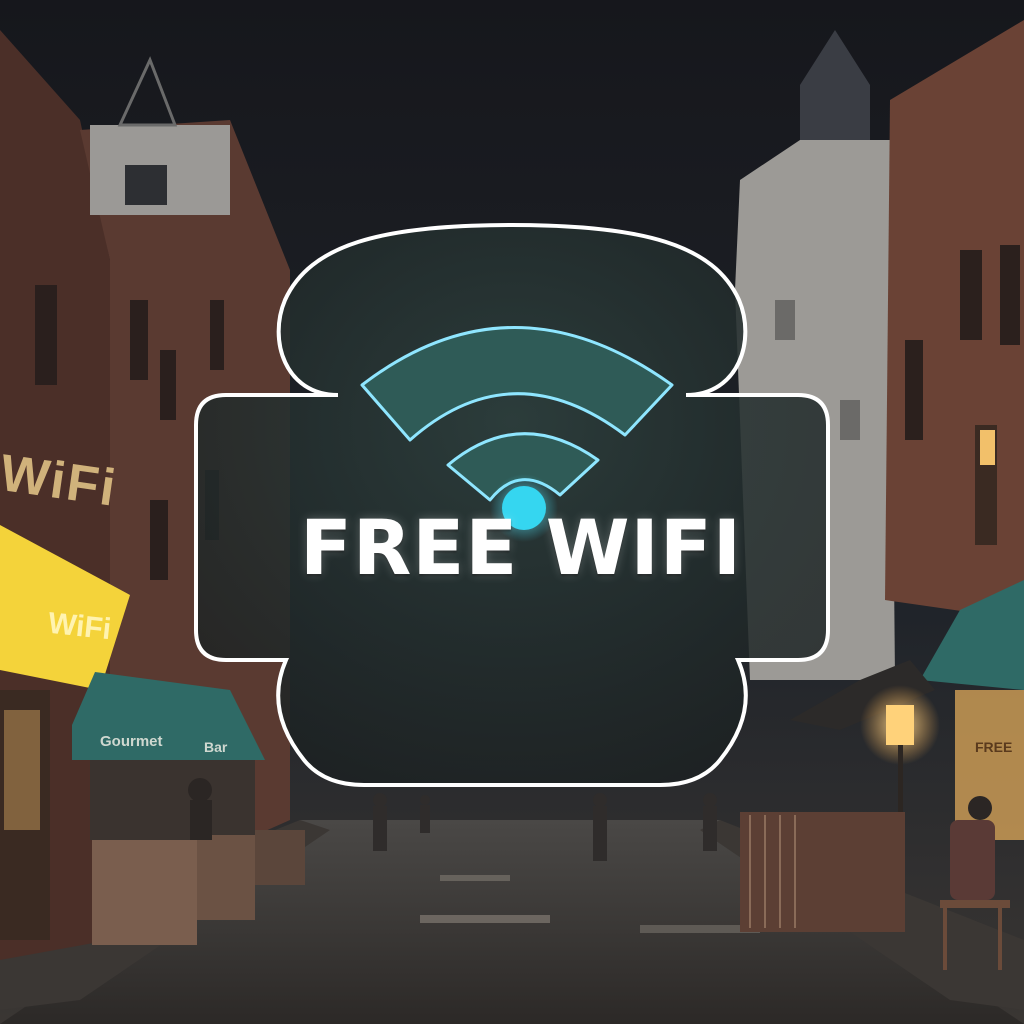 The height and width of the screenshot is (1024, 1024). What do you see at coordinates (79, 626) in the screenshot?
I see `yellow-banner-wifi-text: WiFi` at bounding box center [79, 626].